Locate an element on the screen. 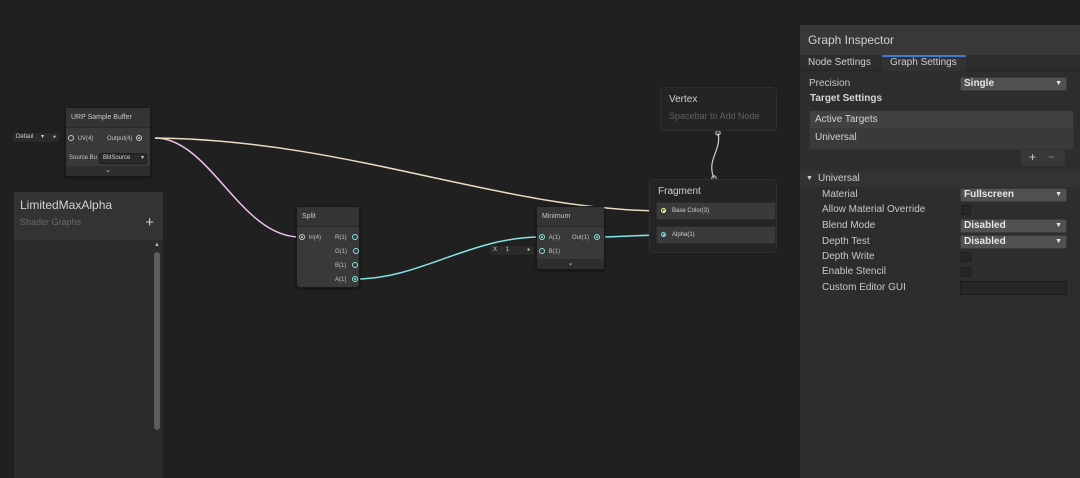  split-input-port: In(4) is located at coordinates (310, 238).